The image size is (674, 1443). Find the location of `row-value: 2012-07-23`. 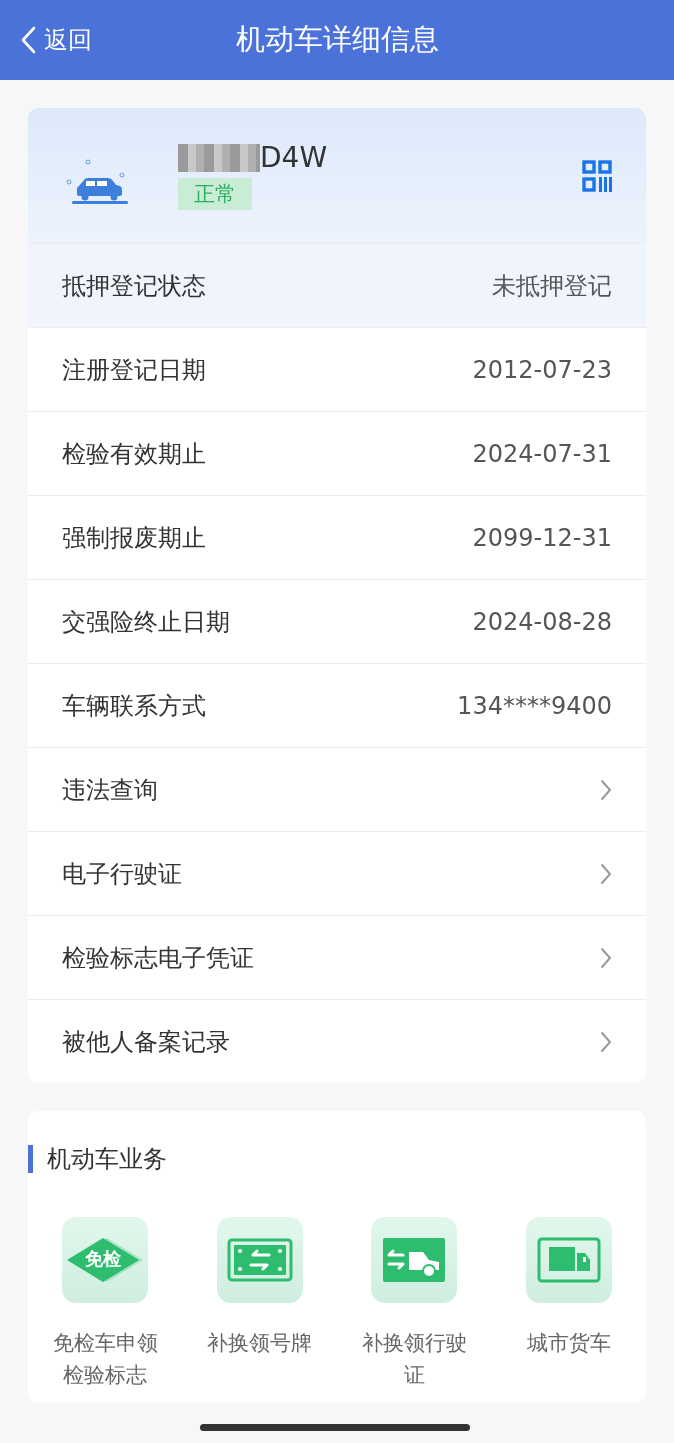

row-value: 2012-07-23 is located at coordinates (542, 369).